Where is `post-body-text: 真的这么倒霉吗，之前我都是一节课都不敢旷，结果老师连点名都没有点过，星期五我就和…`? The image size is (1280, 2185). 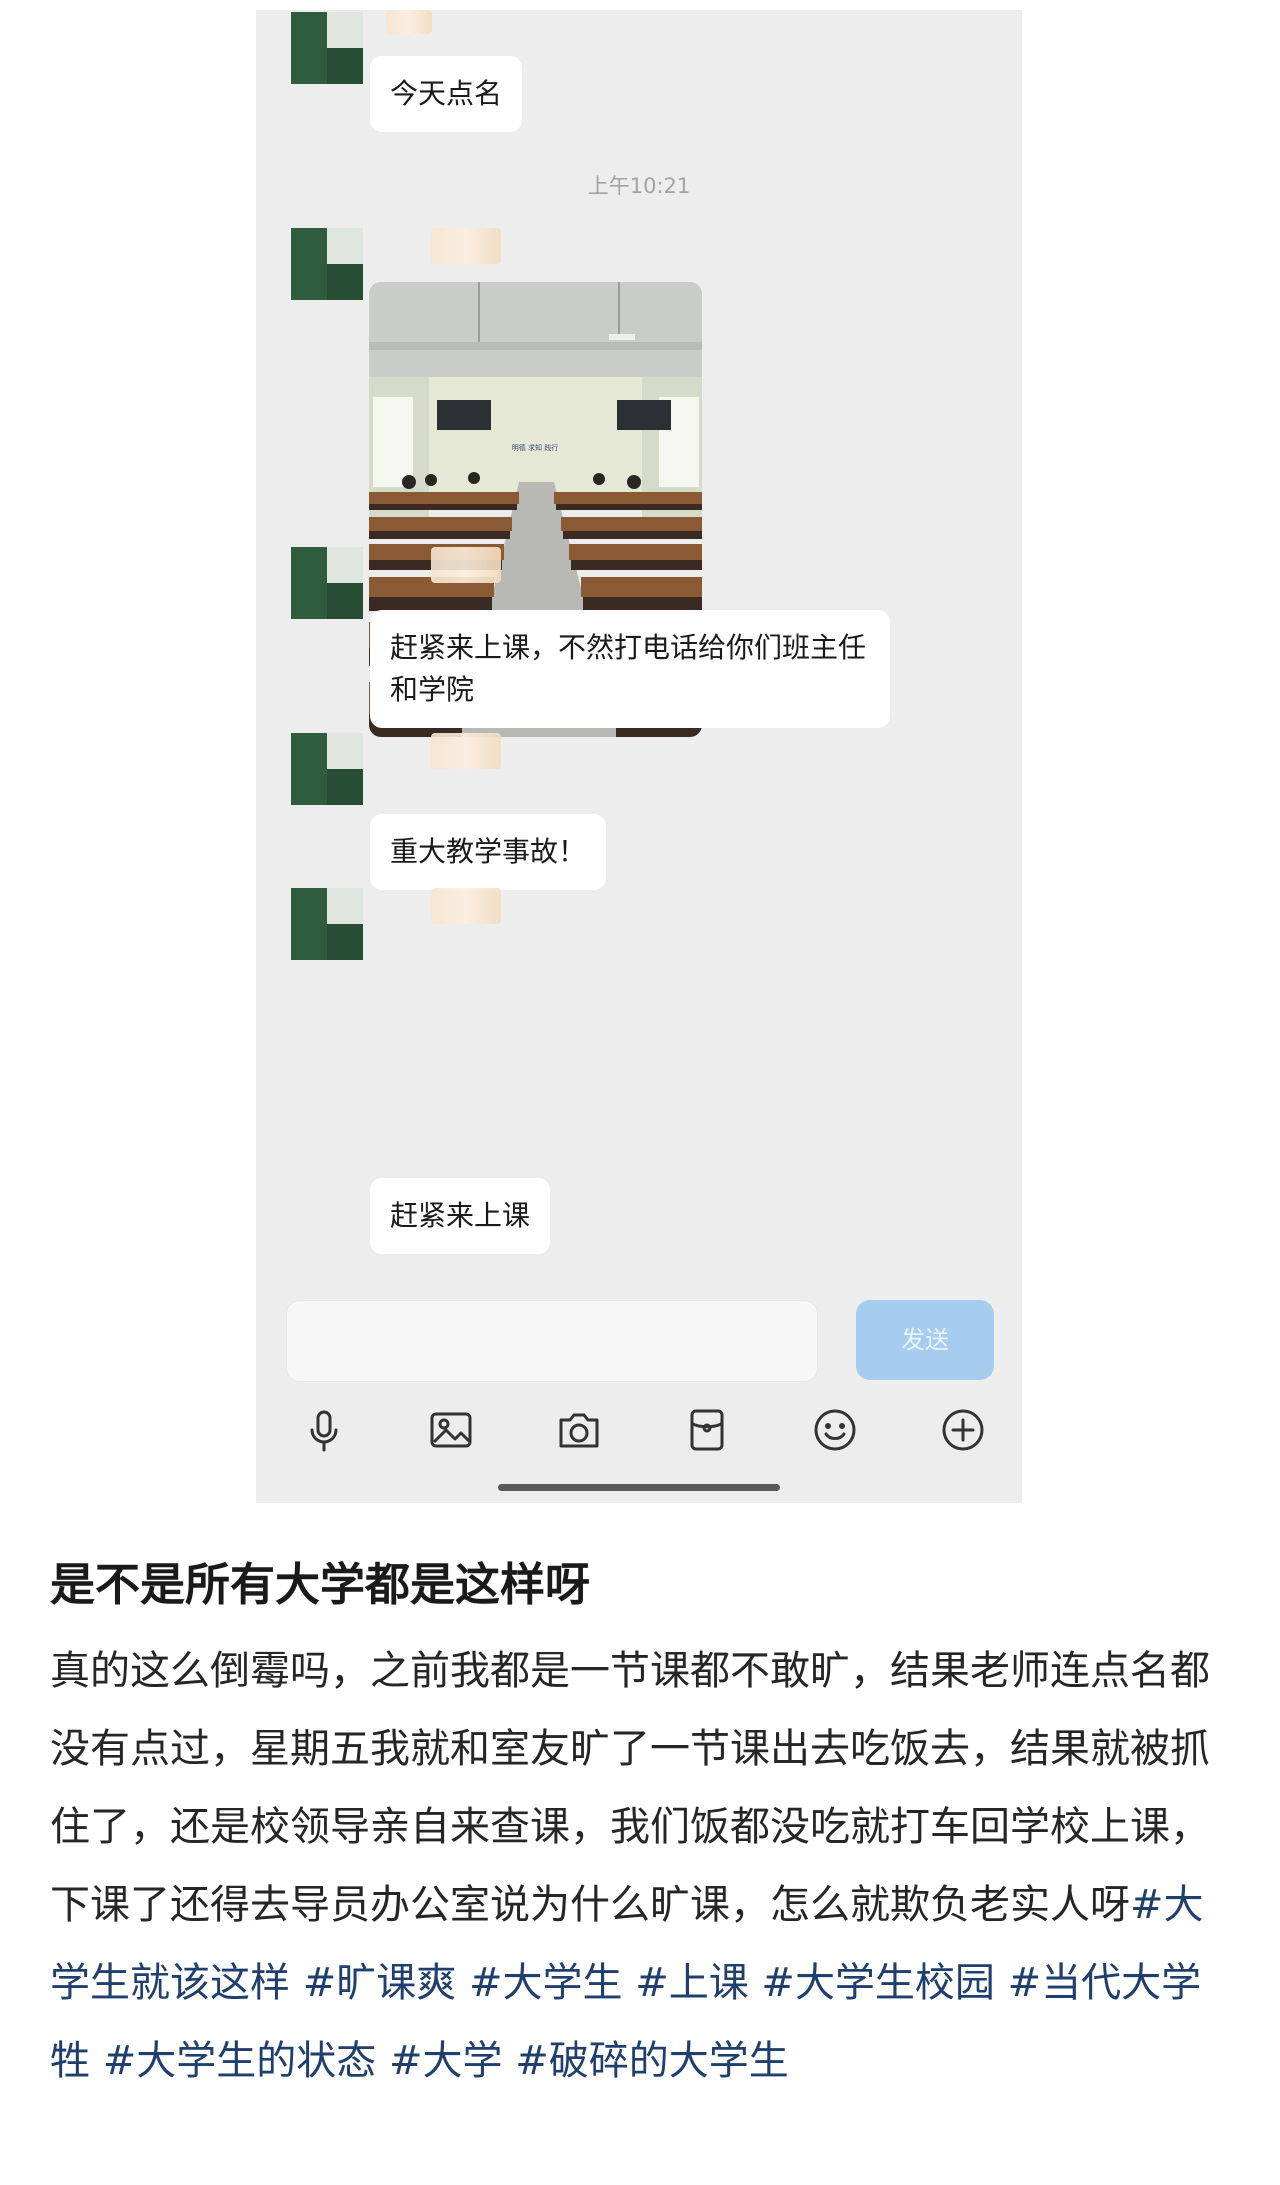 post-body-text: 真的这么倒霉吗，之前我都是一节课都不敢旷，结果老师连点名都没有点过，星期五我就和… is located at coordinates (630, 1788).